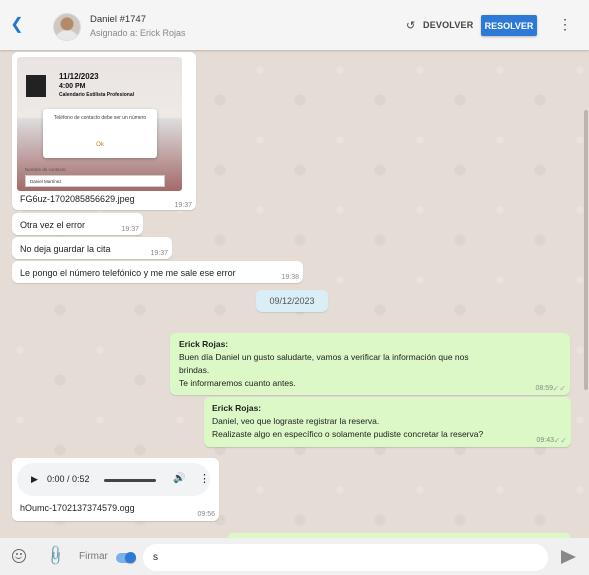 Image resolution: width=589 pixels, height=575 pixels. I want to click on audio-progress, so click(130, 480).